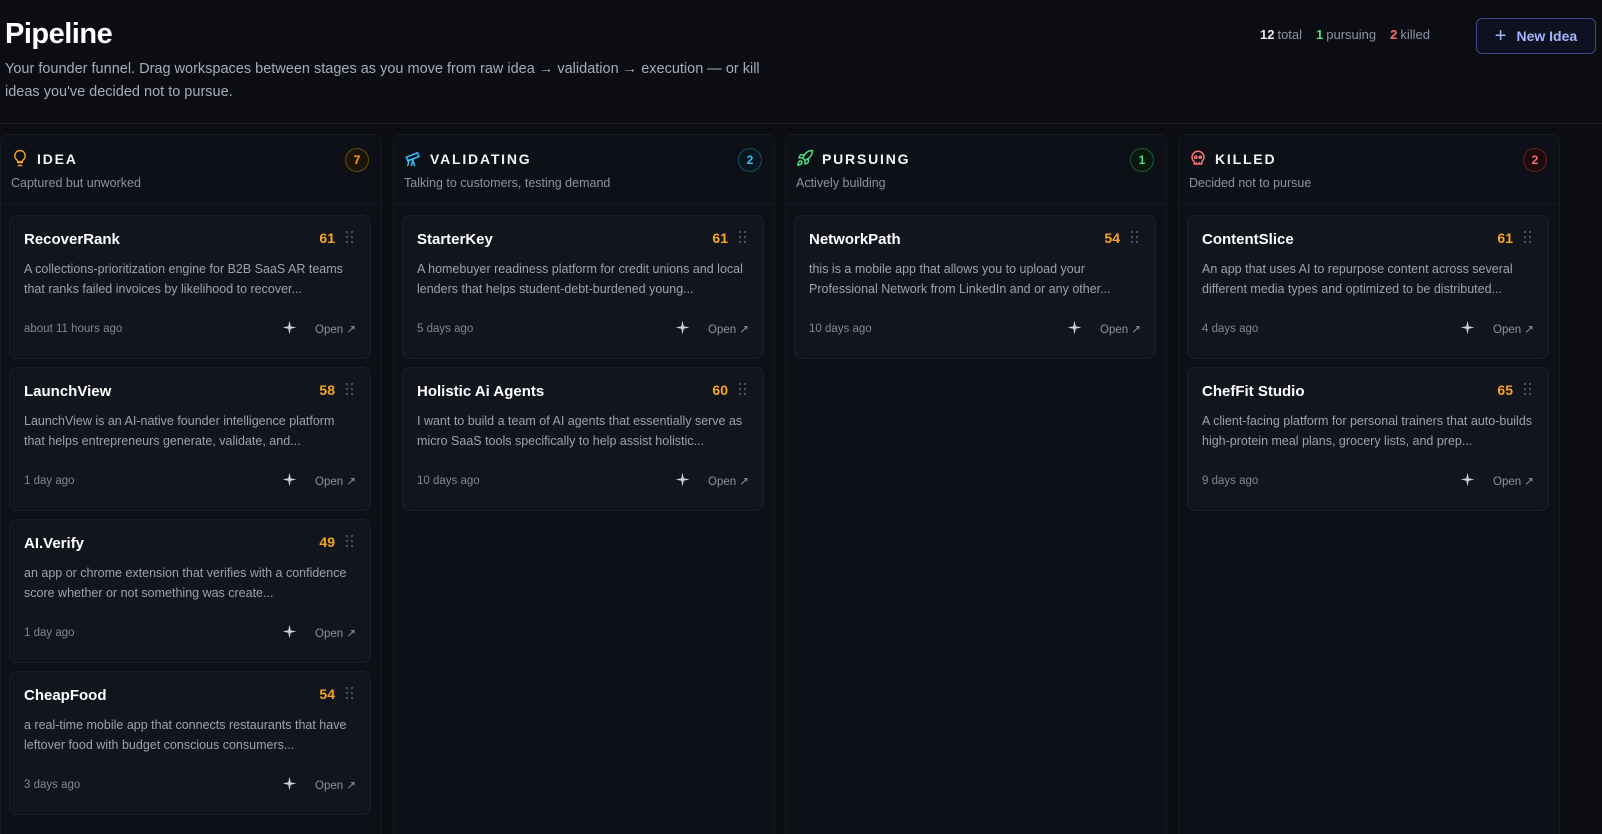 This screenshot has width=1602, height=834. I want to click on card-title: Holistic Ai Agents, so click(481, 391).